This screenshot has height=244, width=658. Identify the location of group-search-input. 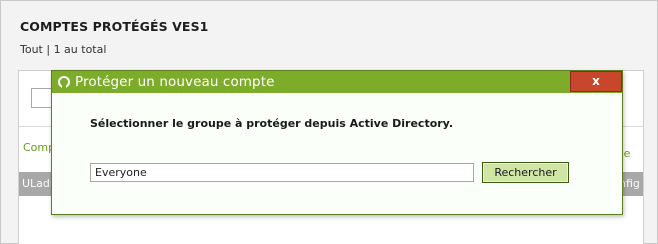
(282, 172).